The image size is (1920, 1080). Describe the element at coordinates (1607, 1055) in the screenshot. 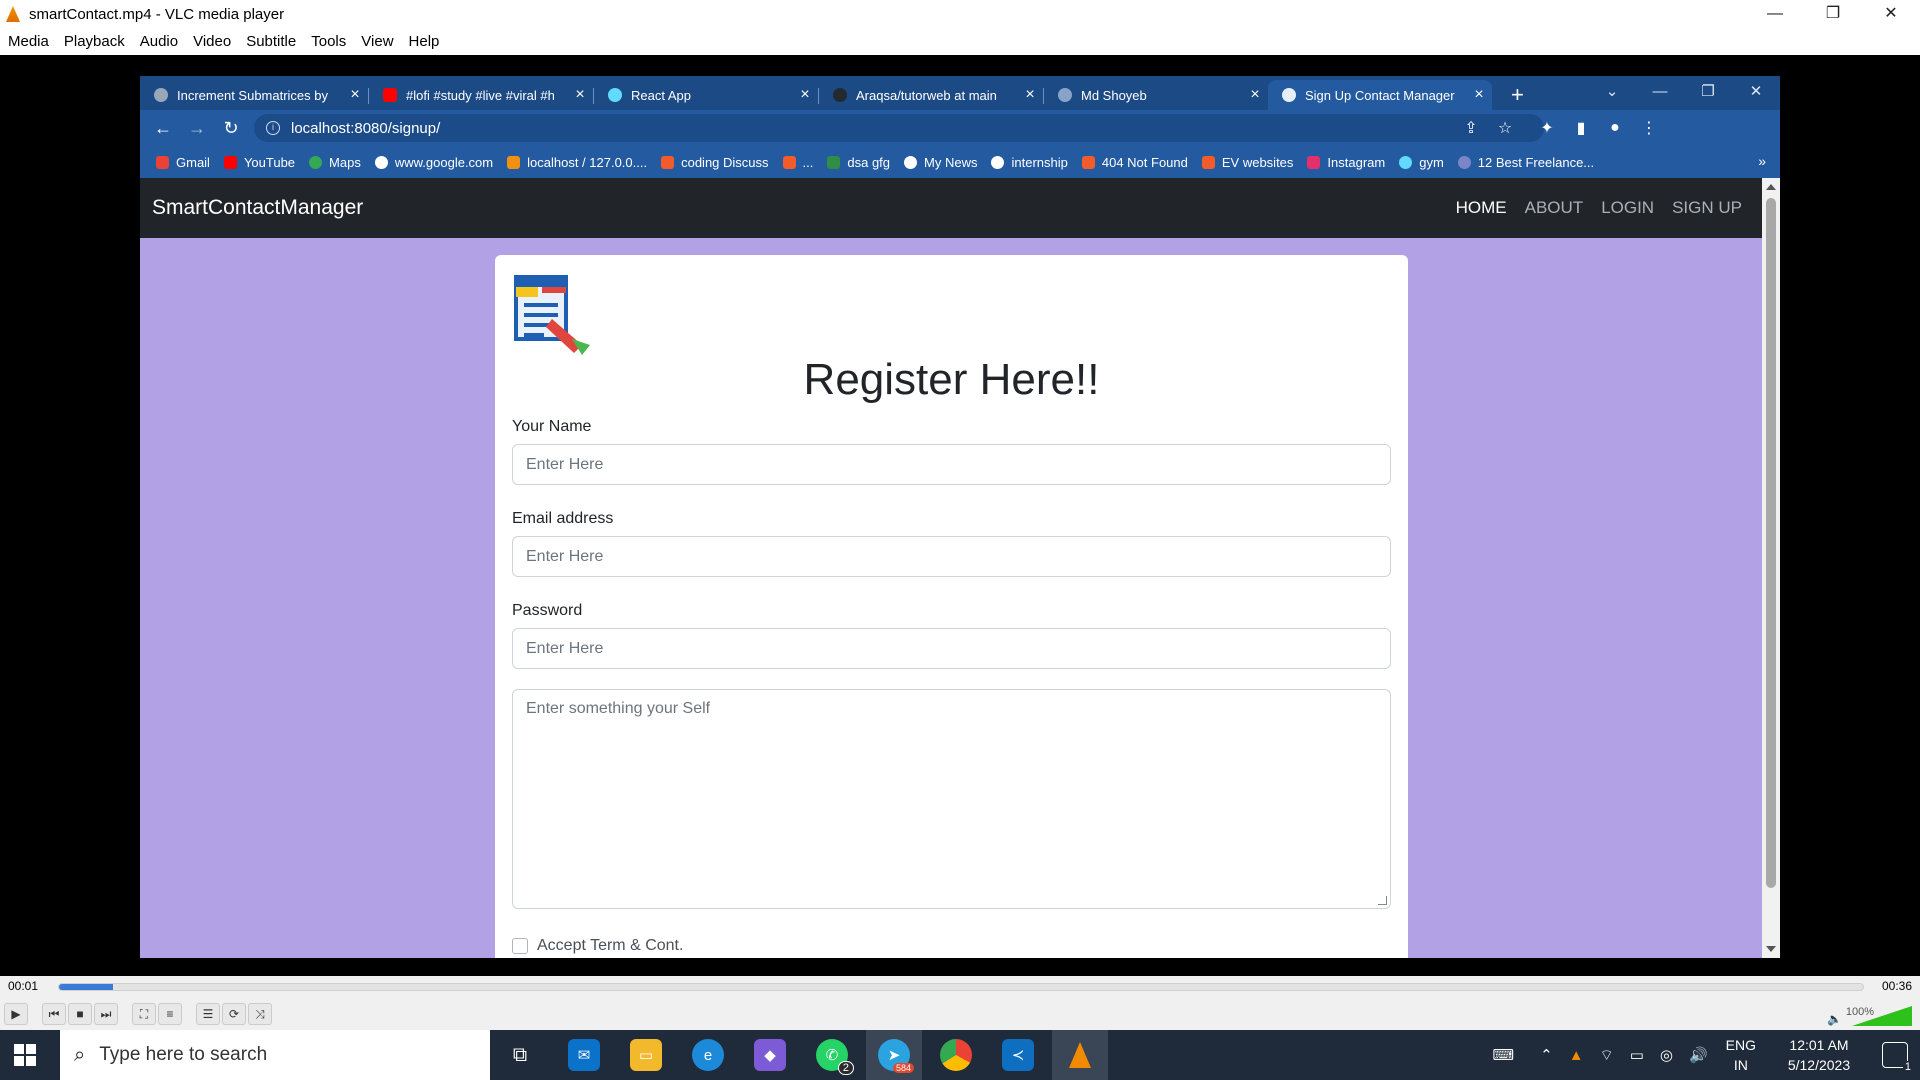

I see `wifi-icon: ⌔` at that location.